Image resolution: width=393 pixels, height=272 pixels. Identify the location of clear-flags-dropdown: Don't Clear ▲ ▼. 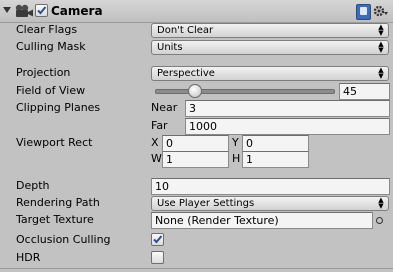
(270, 30).